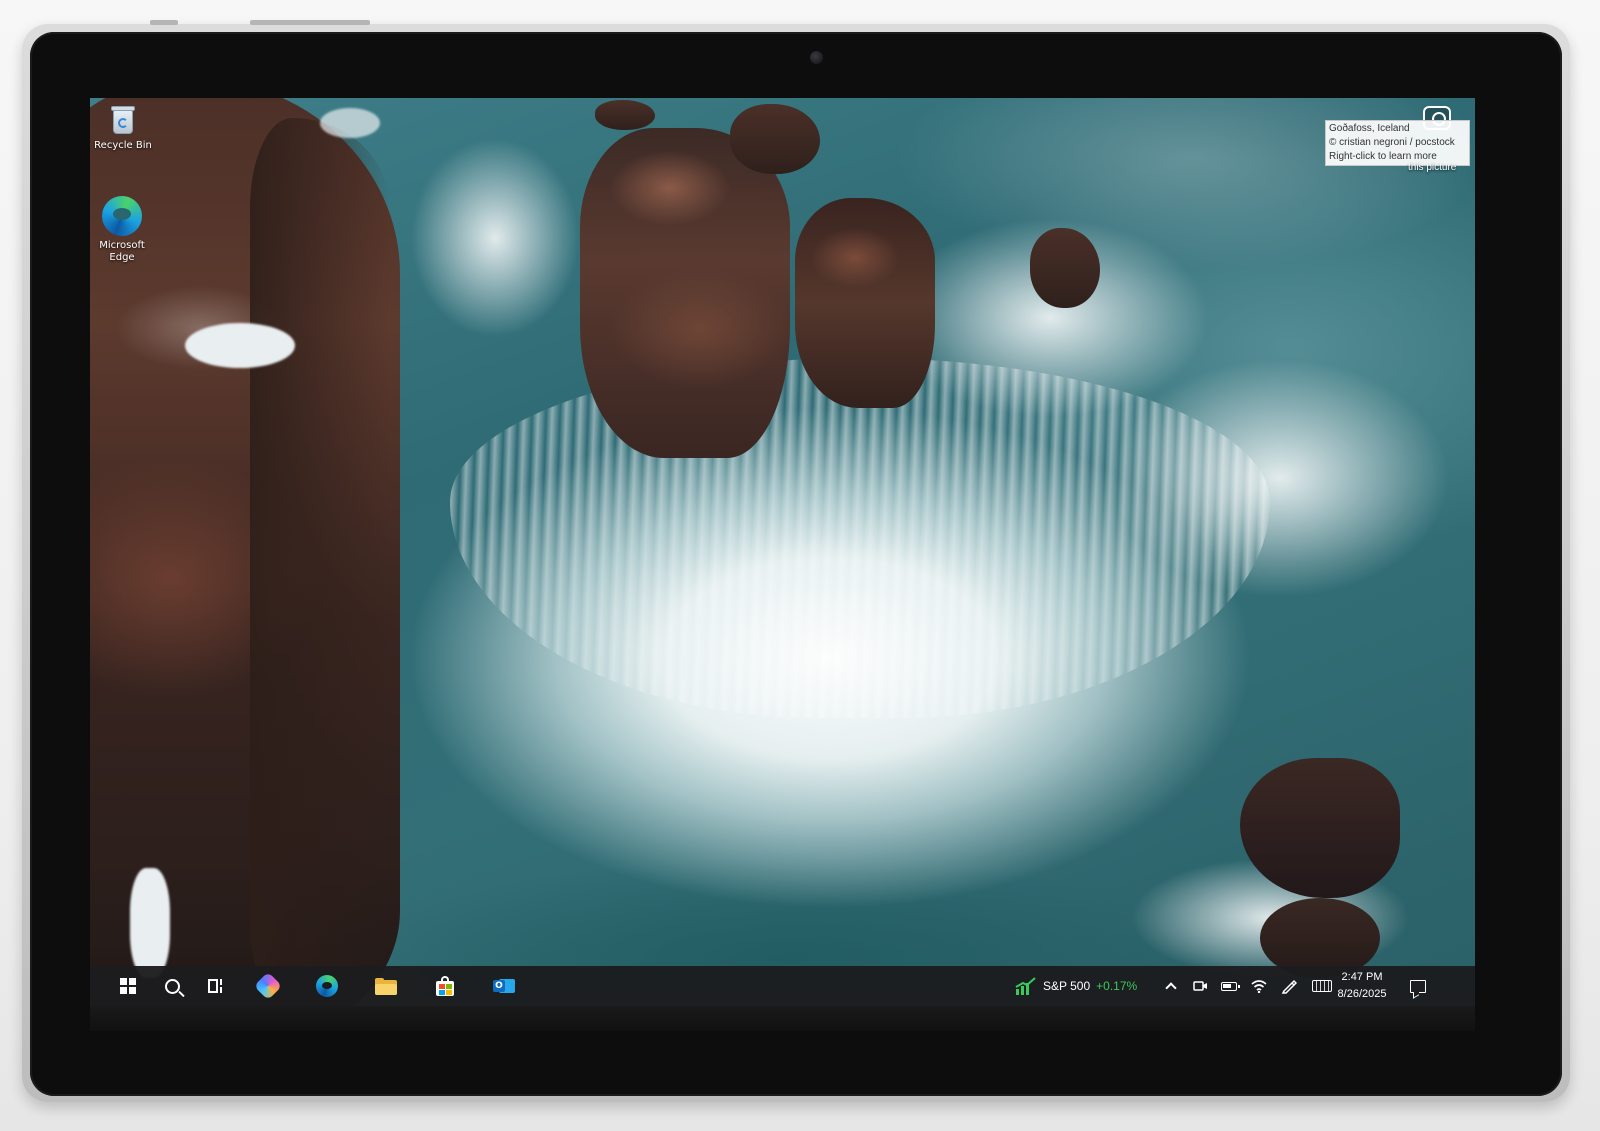  Describe the element at coordinates (1362, 986) in the screenshot. I see `clock-button: 2:47 PM 8/26/2025` at that location.